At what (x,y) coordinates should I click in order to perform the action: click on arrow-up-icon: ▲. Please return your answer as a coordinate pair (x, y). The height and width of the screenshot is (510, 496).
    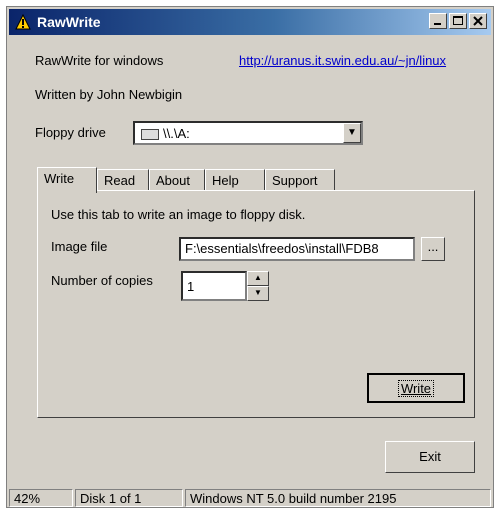
    Looking at the image, I should click on (258, 277).